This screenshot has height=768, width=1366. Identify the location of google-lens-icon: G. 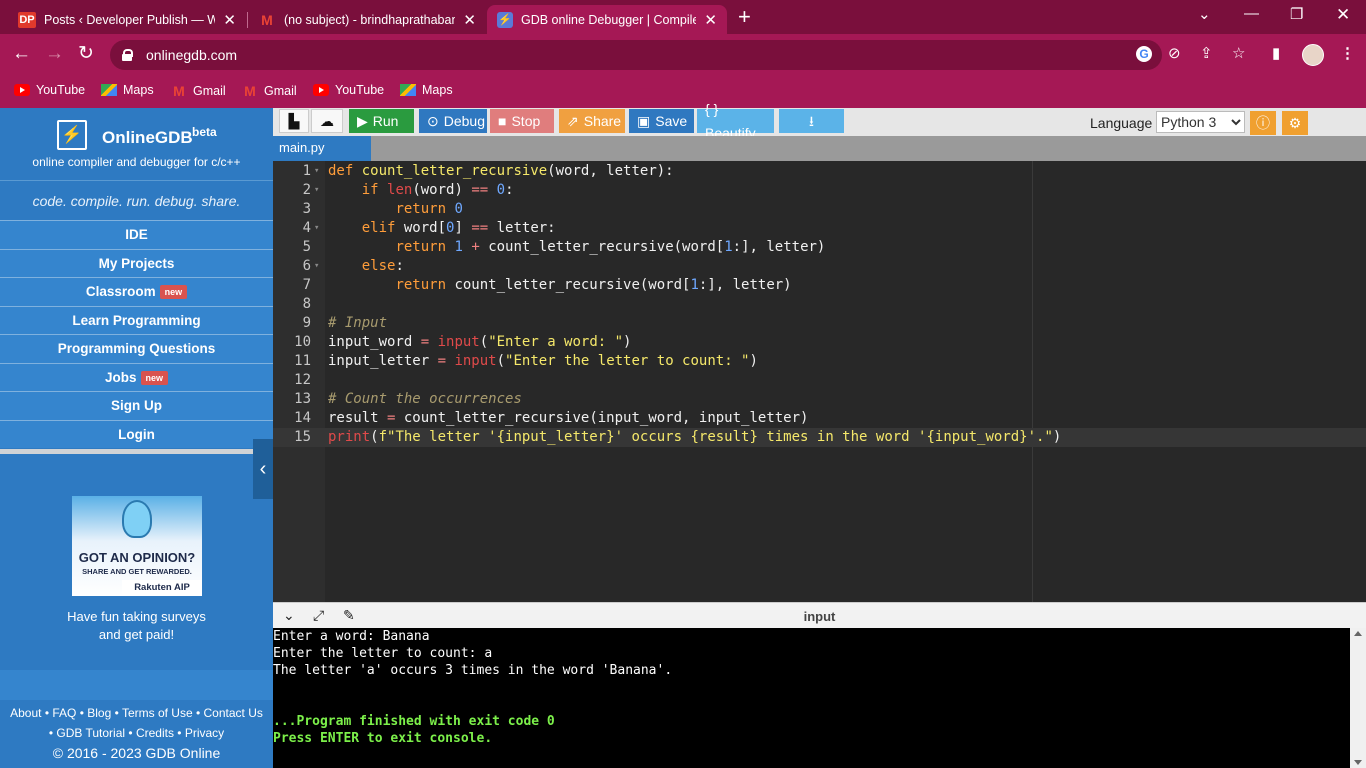
(1144, 54).